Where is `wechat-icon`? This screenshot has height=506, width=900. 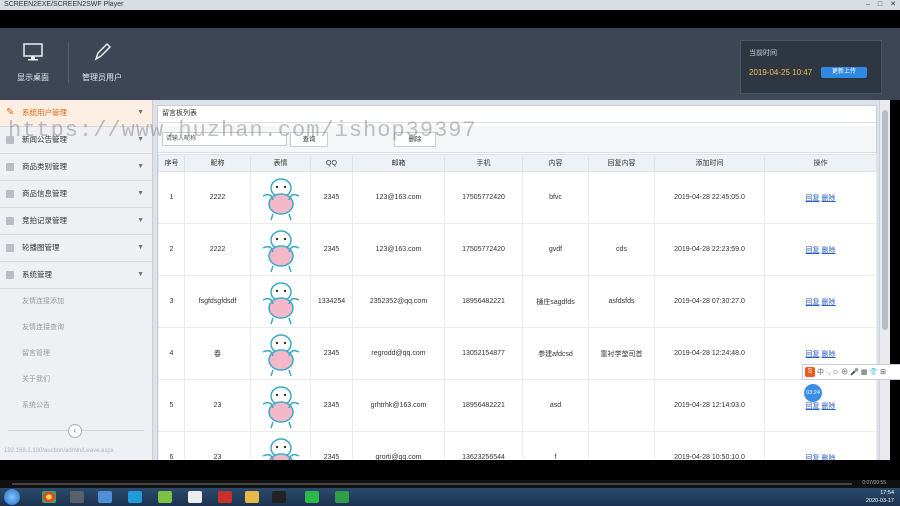 wechat-icon is located at coordinates (312, 497).